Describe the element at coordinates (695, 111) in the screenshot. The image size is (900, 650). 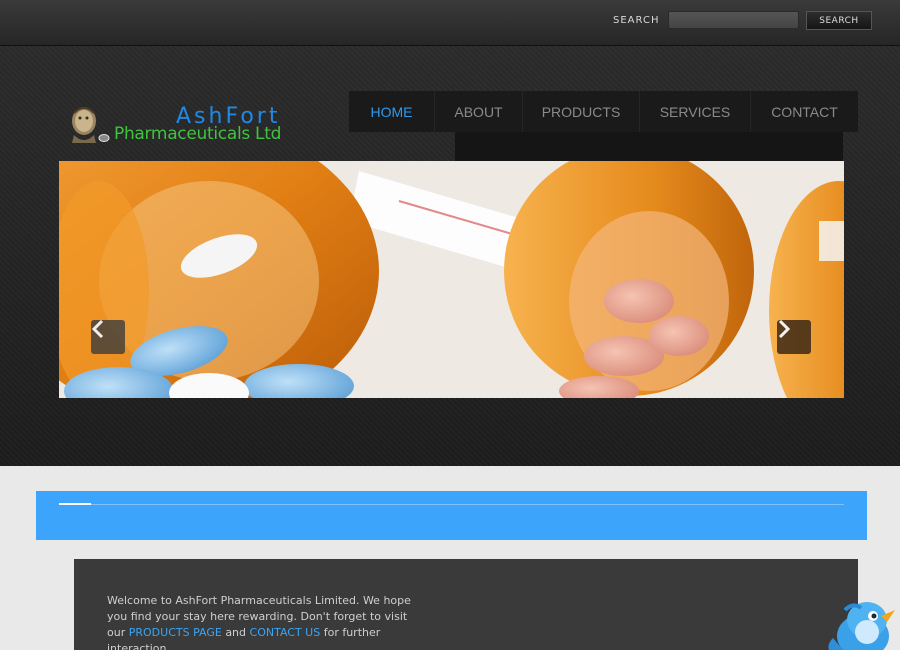
I see `nav-services: SERVICES` at that location.